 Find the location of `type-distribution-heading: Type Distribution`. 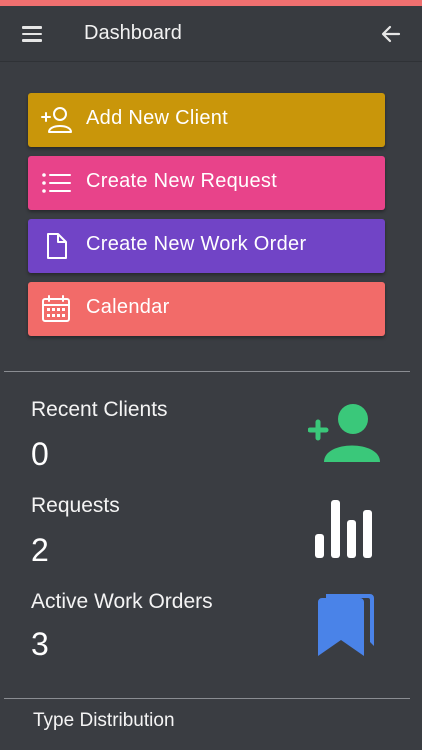

type-distribution-heading: Type Distribution is located at coordinates (104, 720).